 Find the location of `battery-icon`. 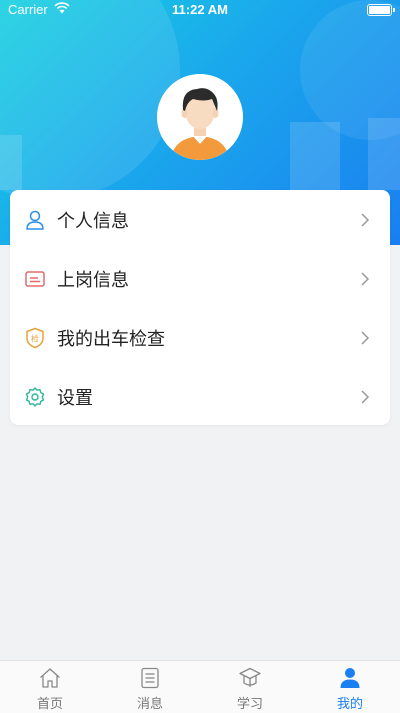

battery-icon is located at coordinates (381, 10).